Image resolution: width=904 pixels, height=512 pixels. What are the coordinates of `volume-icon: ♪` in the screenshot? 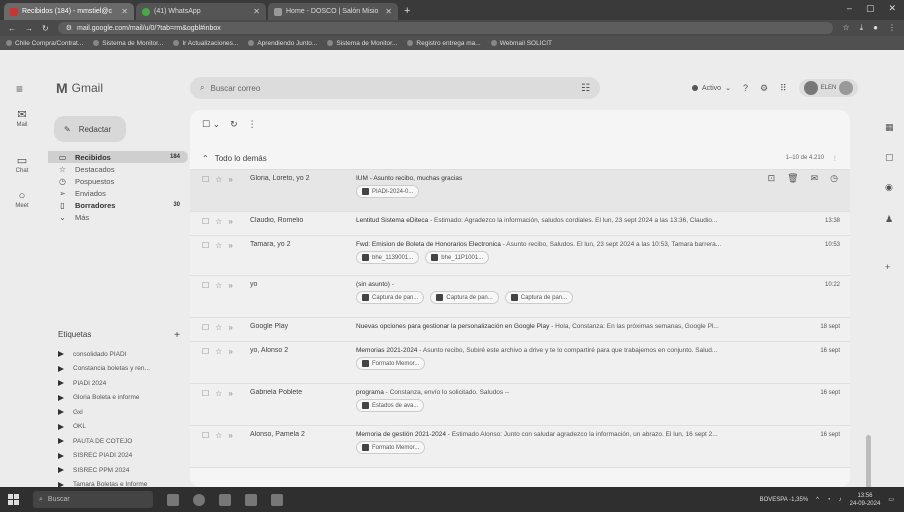 It's located at (840, 500).